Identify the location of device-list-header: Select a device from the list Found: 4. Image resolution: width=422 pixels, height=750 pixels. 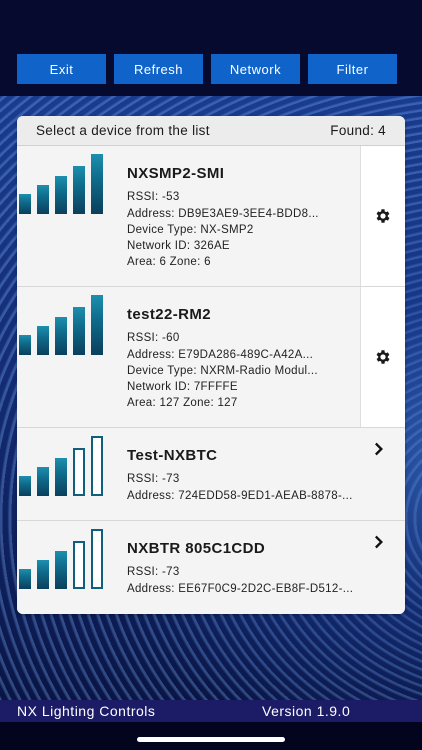
(211, 131).